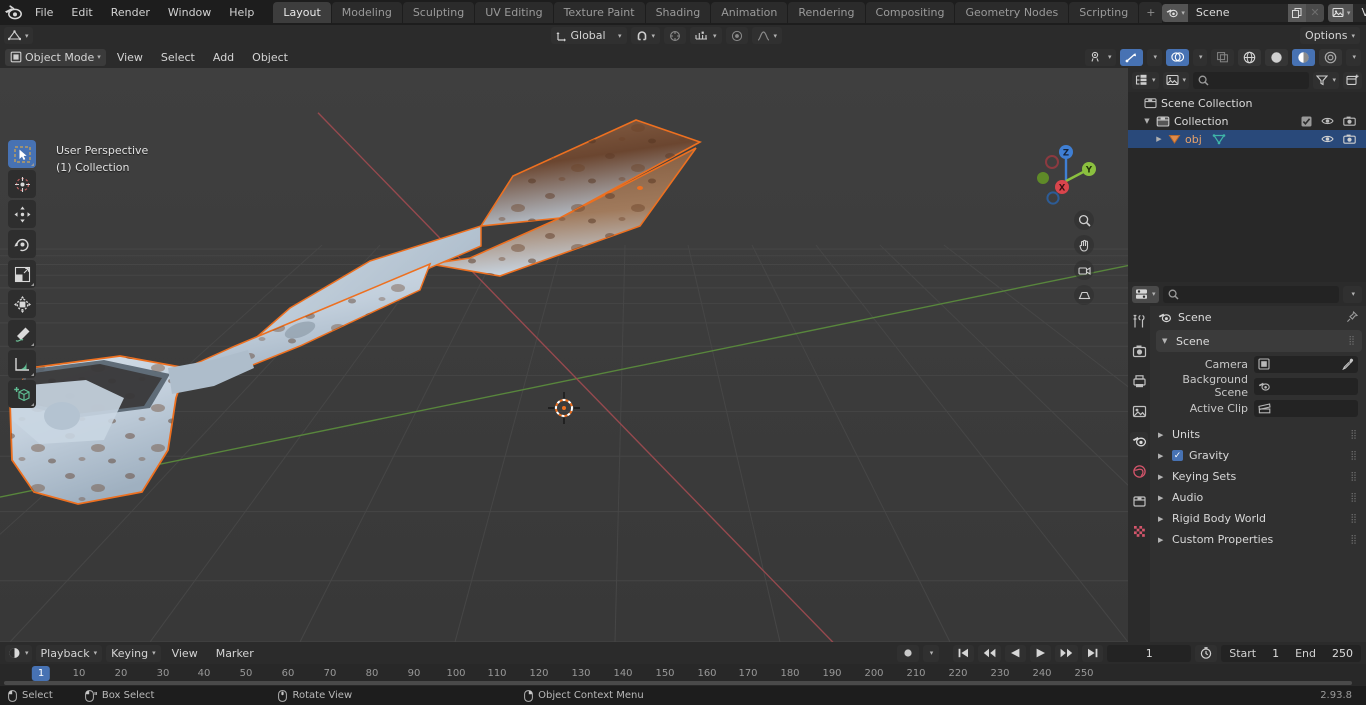  Describe the element at coordinates (645, 35) in the screenshot. I see `snap-toggle-button: ▾` at that location.